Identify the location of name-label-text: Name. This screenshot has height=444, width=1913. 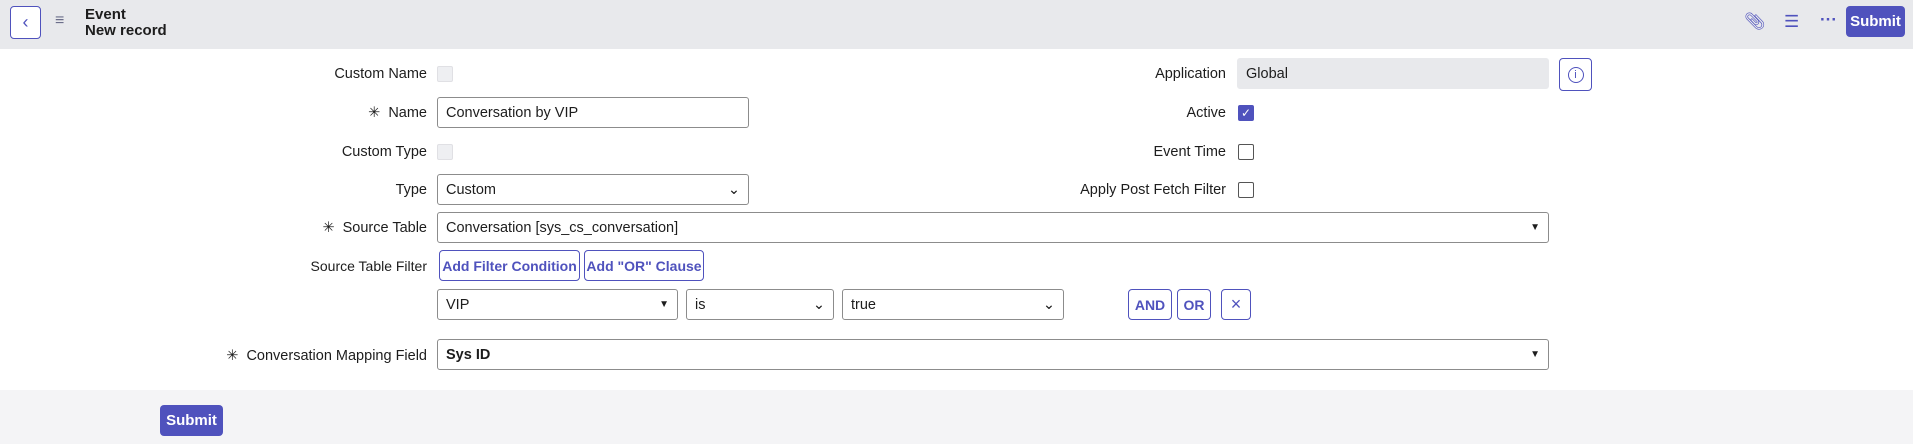
(407, 113).